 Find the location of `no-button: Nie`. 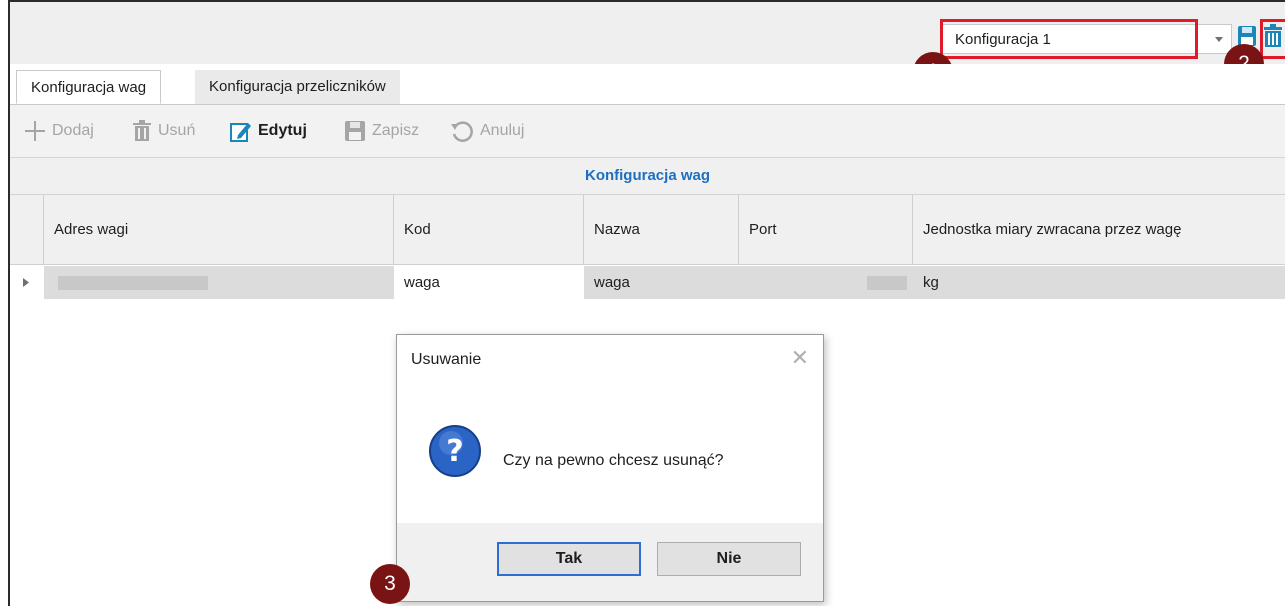

no-button: Nie is located at coordinates (729, 559).